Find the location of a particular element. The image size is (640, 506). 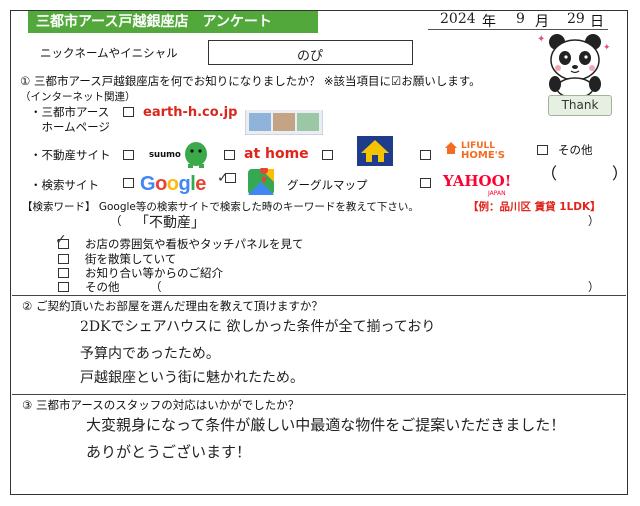

q2-answer-line2: 予算内であったため。 is located at coordinates (150, 354).